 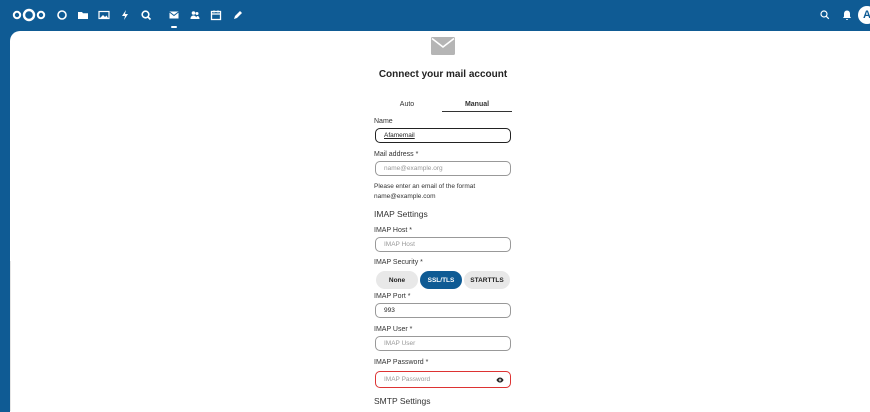 What do you see at coordinates (399, 135) in the screenshot?
I see `name-value: Afamemail` at bounding box center [399, 135].